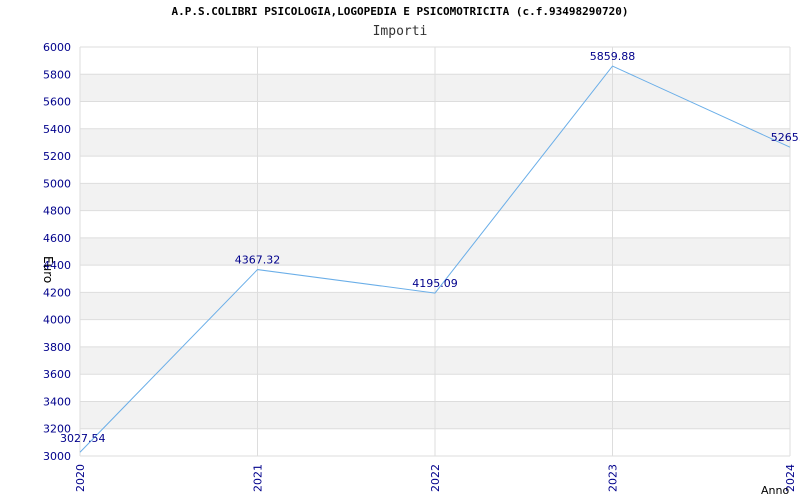 This screenshot has height=500, width=800. I want to click on y-tick-label: 5600, so click(57, 102).